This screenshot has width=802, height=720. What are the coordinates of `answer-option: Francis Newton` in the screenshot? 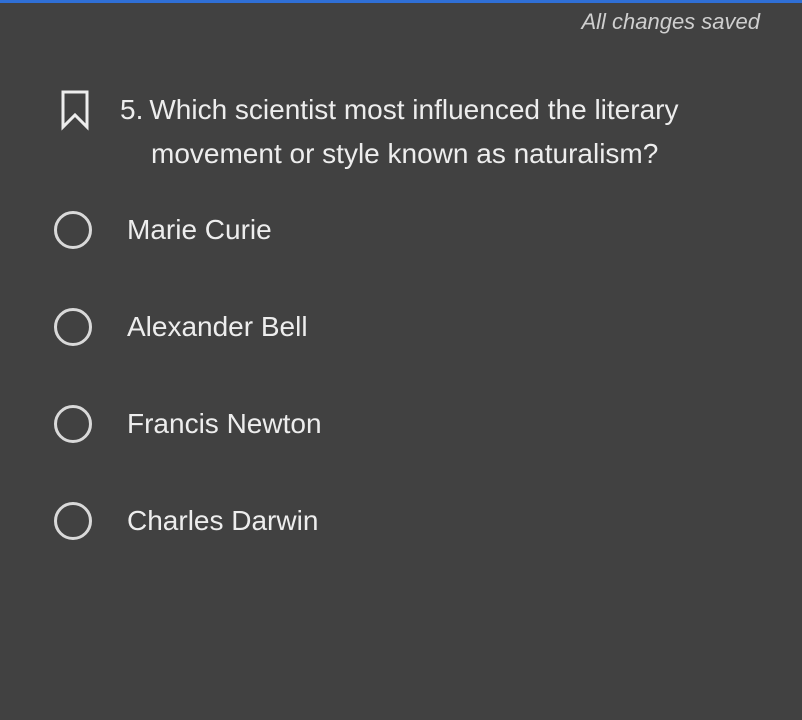 It's located at (188, 424).